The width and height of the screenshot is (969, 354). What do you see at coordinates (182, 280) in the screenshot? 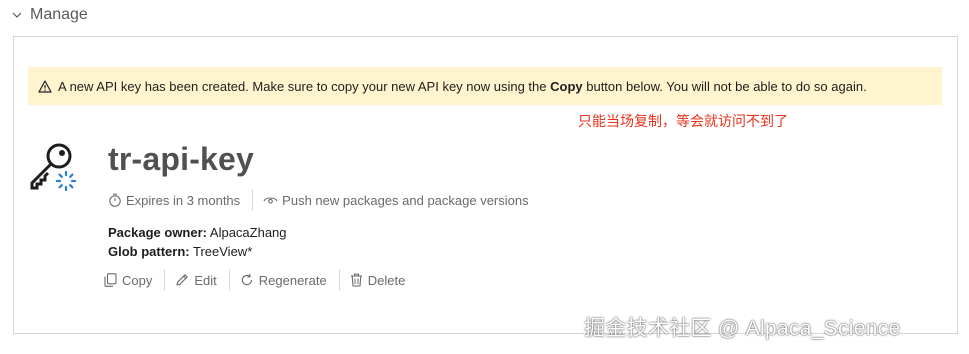
I see `pencil-icon` at bounding box center [182, 280].